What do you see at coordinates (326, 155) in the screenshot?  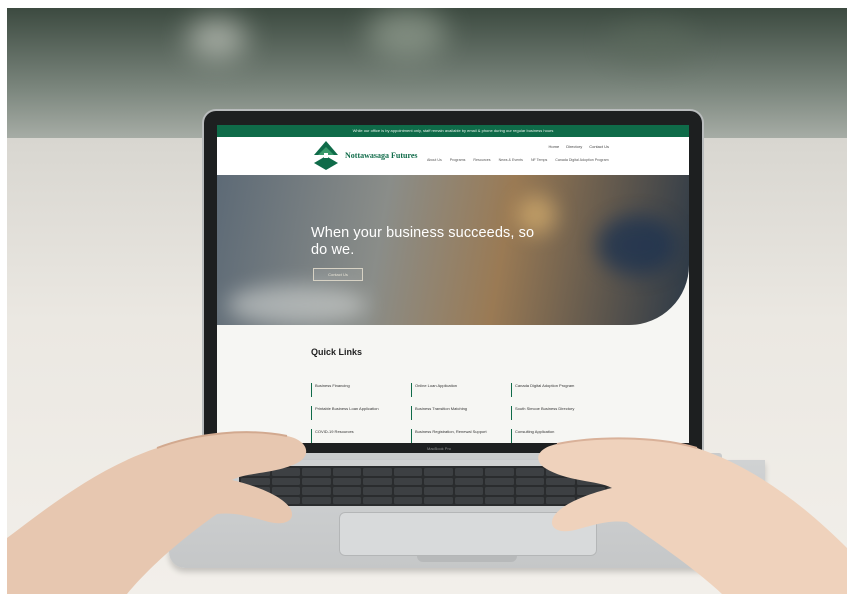 I see `tree-logo-icon` at bounding box center [326, 155].